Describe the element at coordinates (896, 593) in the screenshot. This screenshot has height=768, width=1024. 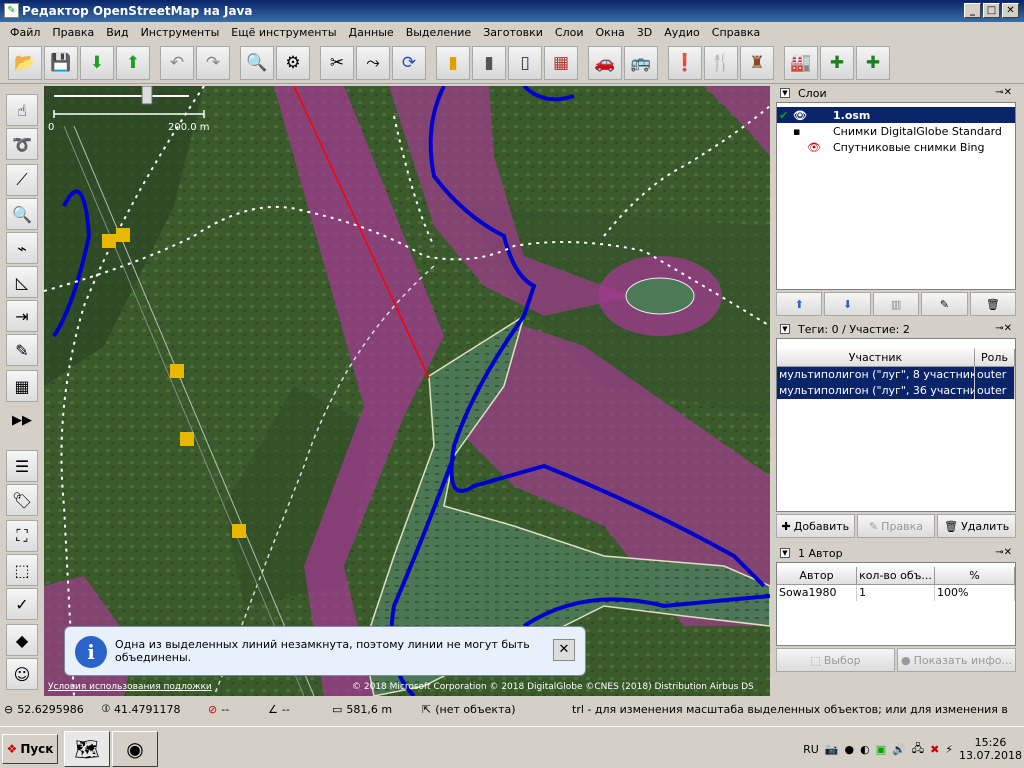
I see `table-row: Sowa1980 1 100%` at that location.